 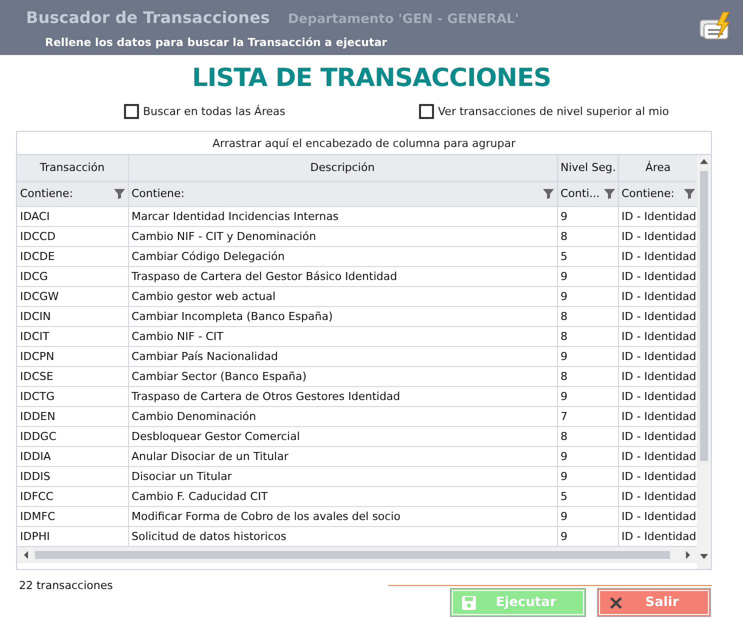 What do you see at coordinates (72, 376) in the screenshot?
I see `table-cell: IDCSE` at bounding box center [72, 376].